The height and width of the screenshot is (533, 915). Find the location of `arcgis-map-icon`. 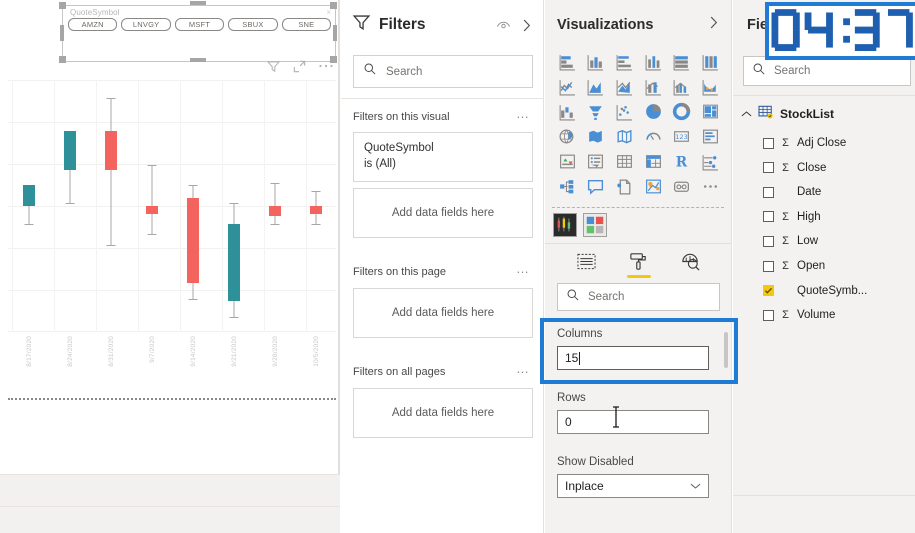

arcgis-map-icon is located at coordinates (653, 186).